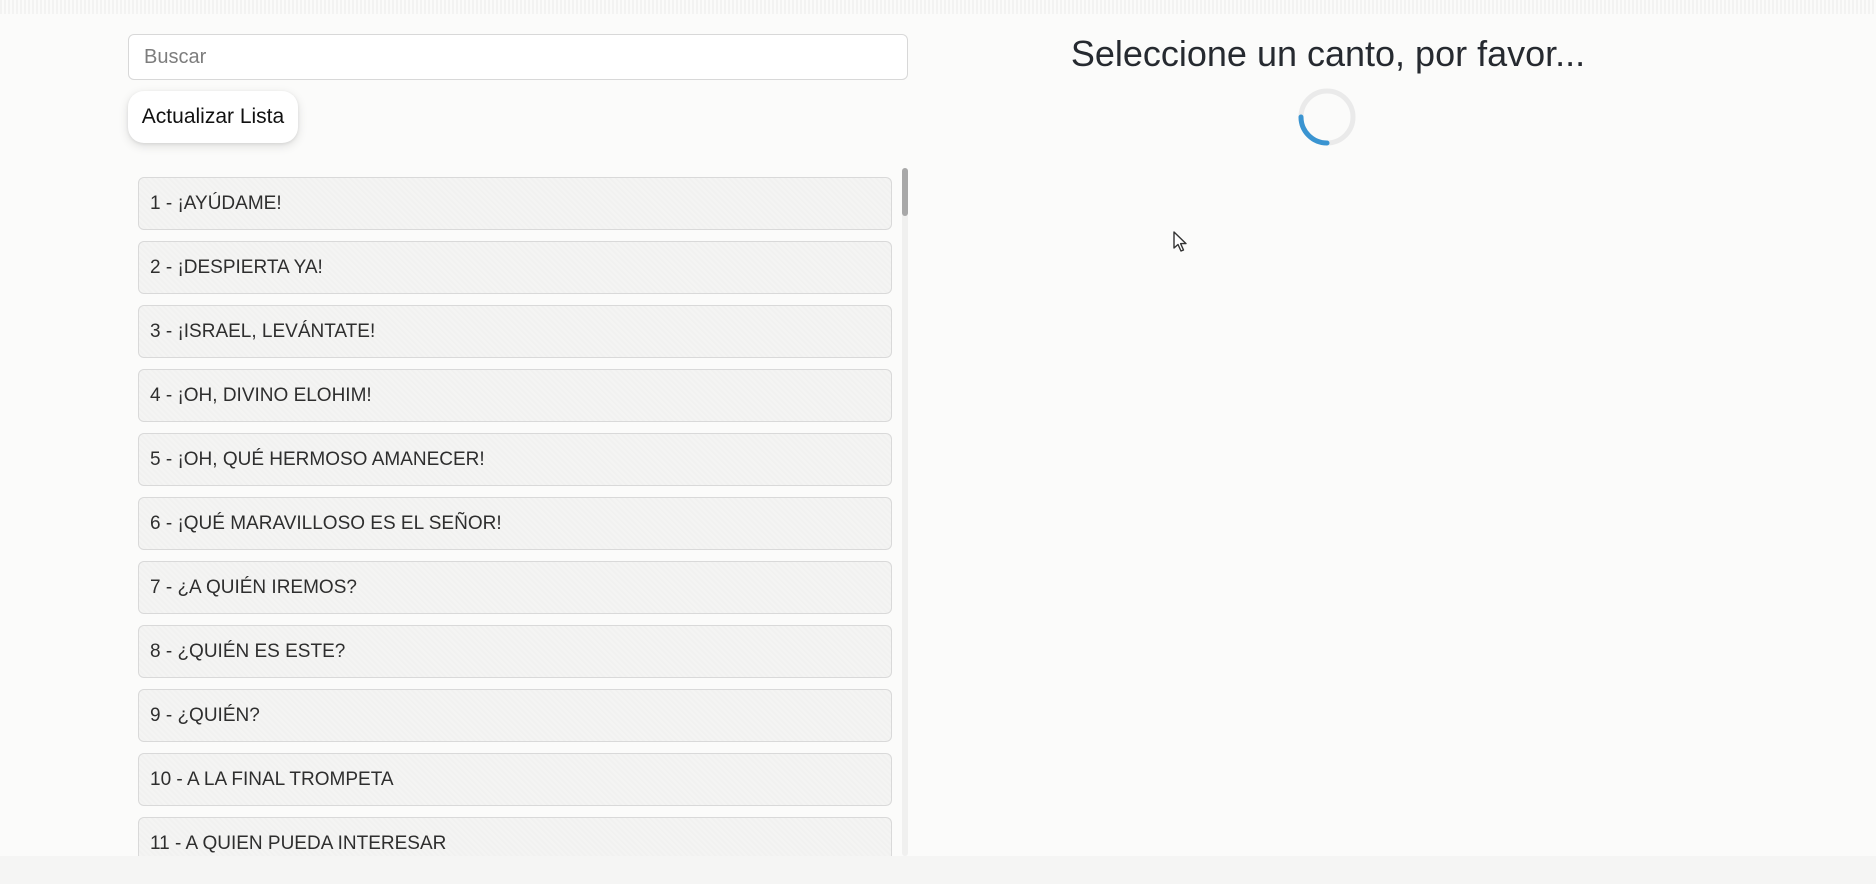 This screenshot has width=1876, height=884. I want to click on song-list-item: 4 - ¡OH, DIVINO ELOHIM!, so click(515, 395).